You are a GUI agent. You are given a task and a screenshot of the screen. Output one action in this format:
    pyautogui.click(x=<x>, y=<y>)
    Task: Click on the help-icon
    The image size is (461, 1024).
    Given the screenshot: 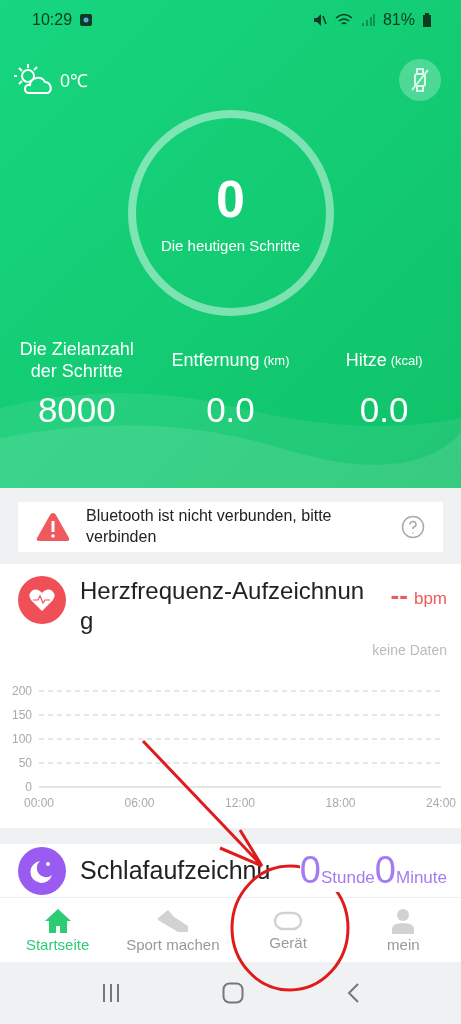 What is the action you would take?
    pyautogui.click(x=413, y=527)
    